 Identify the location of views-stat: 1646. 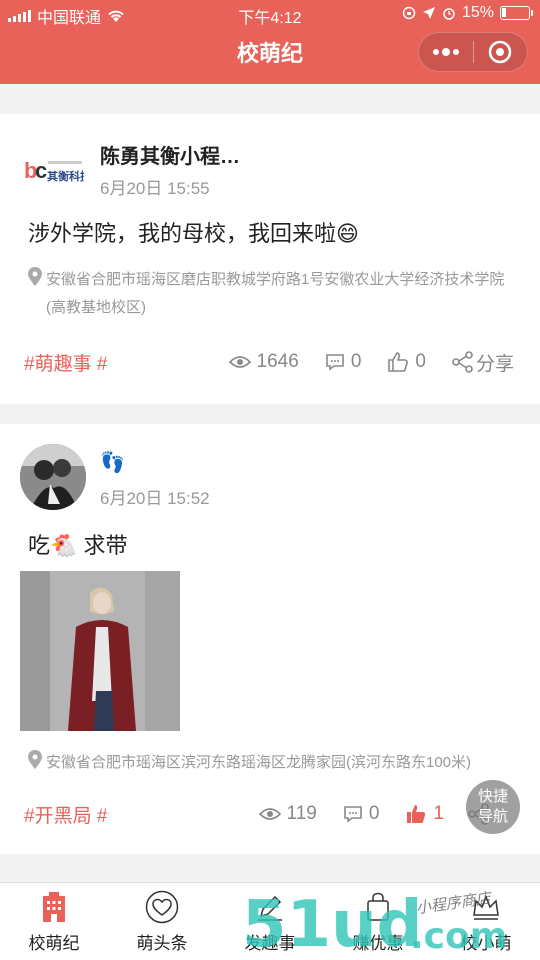
(263, 362).